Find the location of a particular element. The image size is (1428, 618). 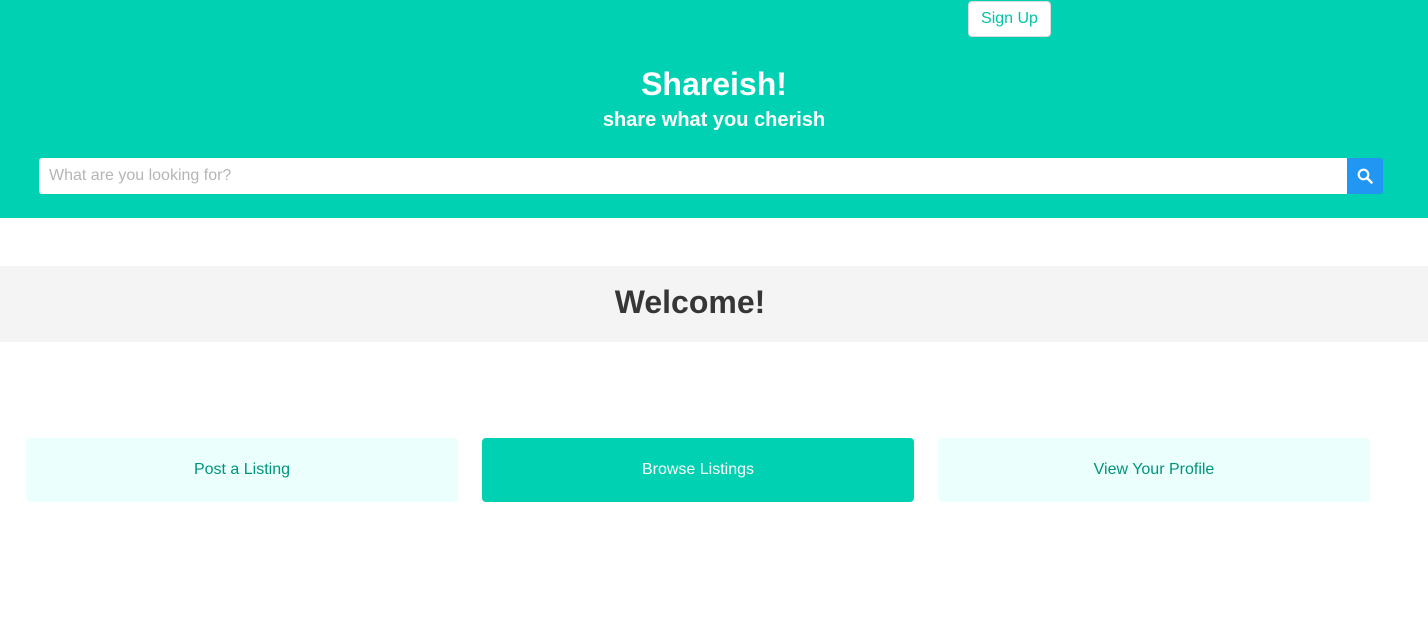

welcome-heading: Welcome! is located at coordinates (690, 302).